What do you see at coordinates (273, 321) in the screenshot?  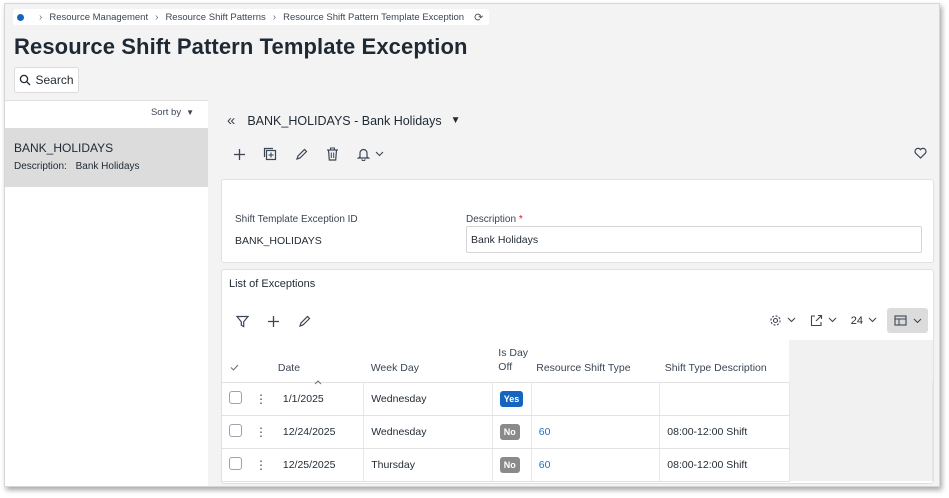 I see `add-row-icon` at bounding box center [273, 321].